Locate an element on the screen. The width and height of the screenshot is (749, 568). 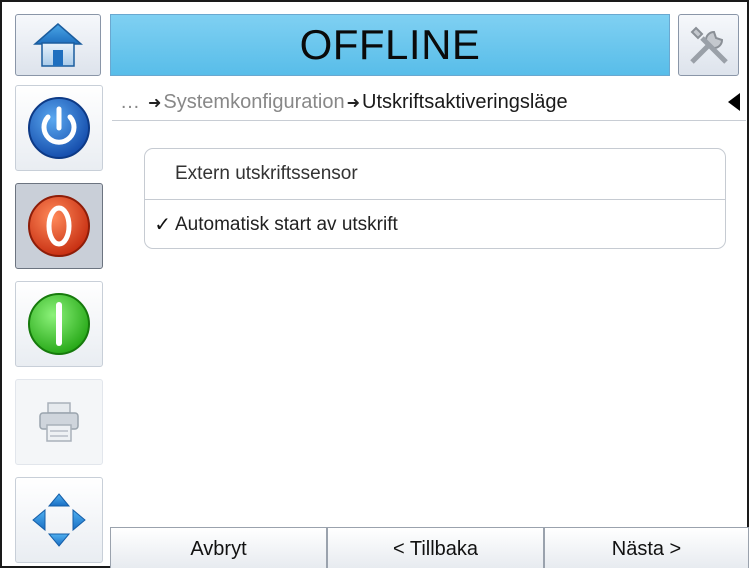
cancel-button: Avbryt is located at coordinates (218, 547).